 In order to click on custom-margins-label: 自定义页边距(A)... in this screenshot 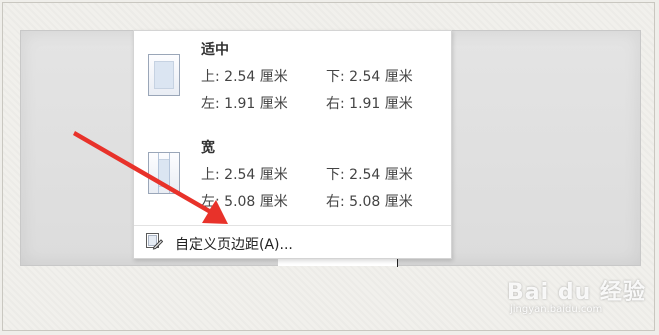, I will do `click(234, 245)`.